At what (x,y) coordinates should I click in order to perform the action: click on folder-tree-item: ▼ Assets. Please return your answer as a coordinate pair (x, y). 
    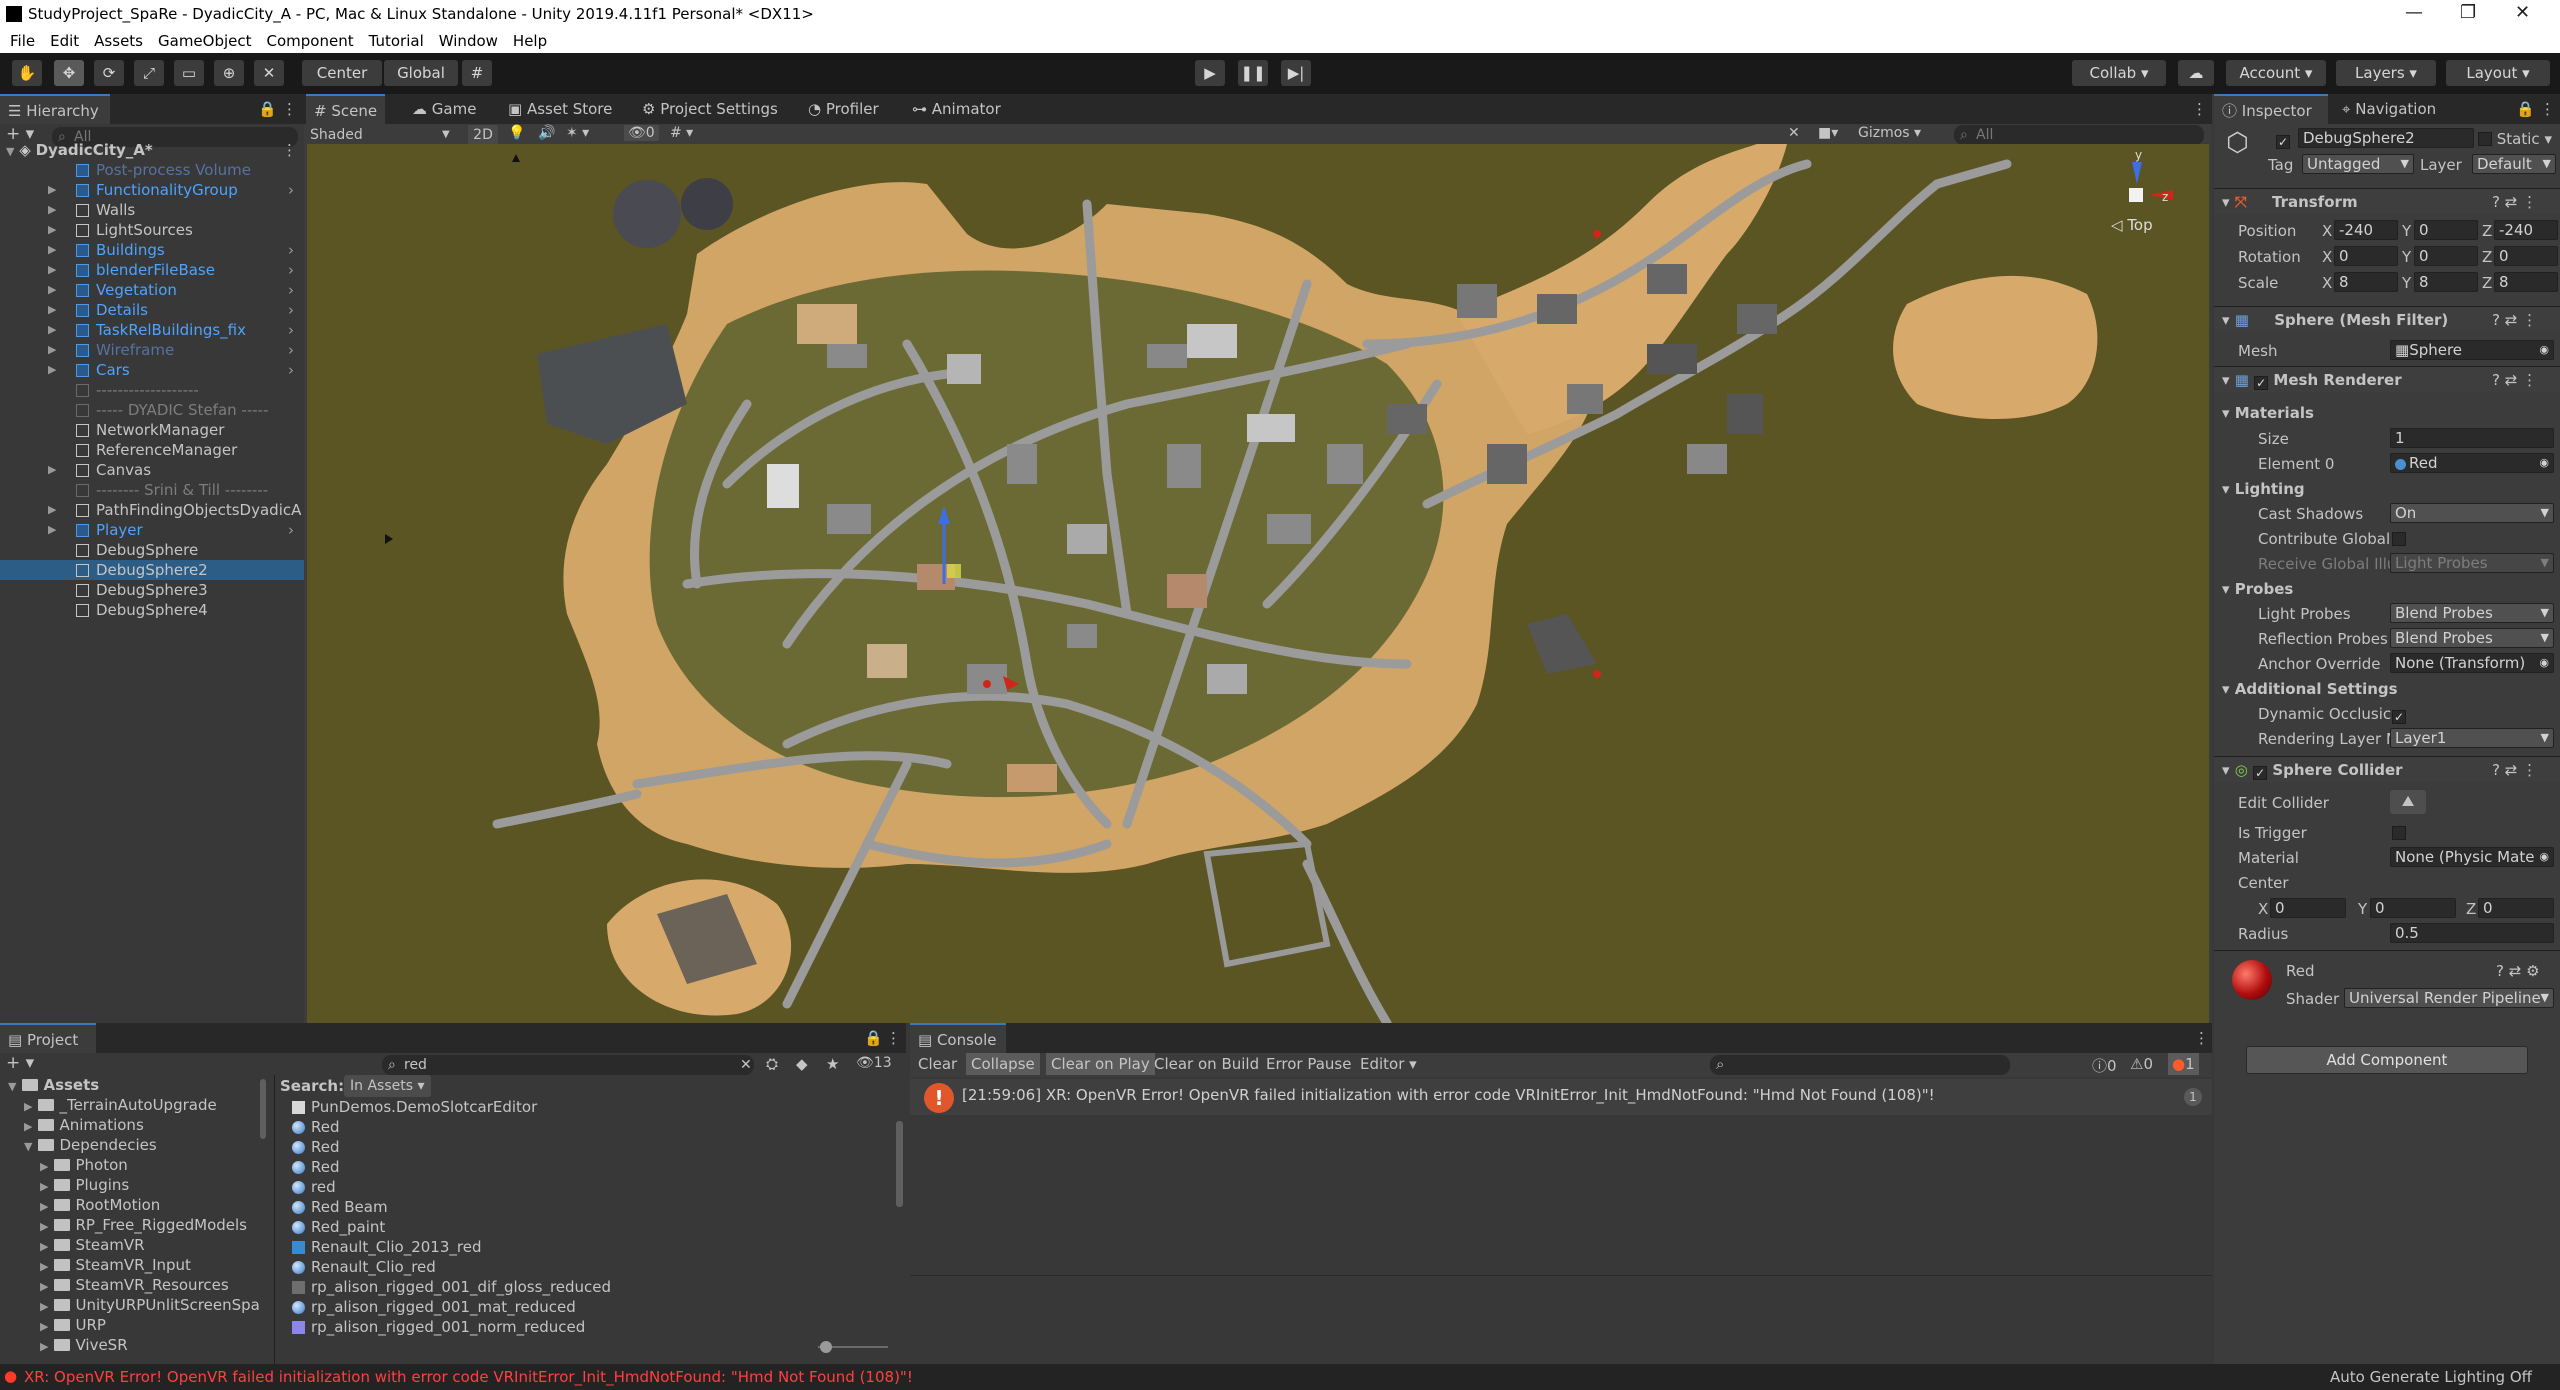
    Looking at the image, I should click on (53, 1085).